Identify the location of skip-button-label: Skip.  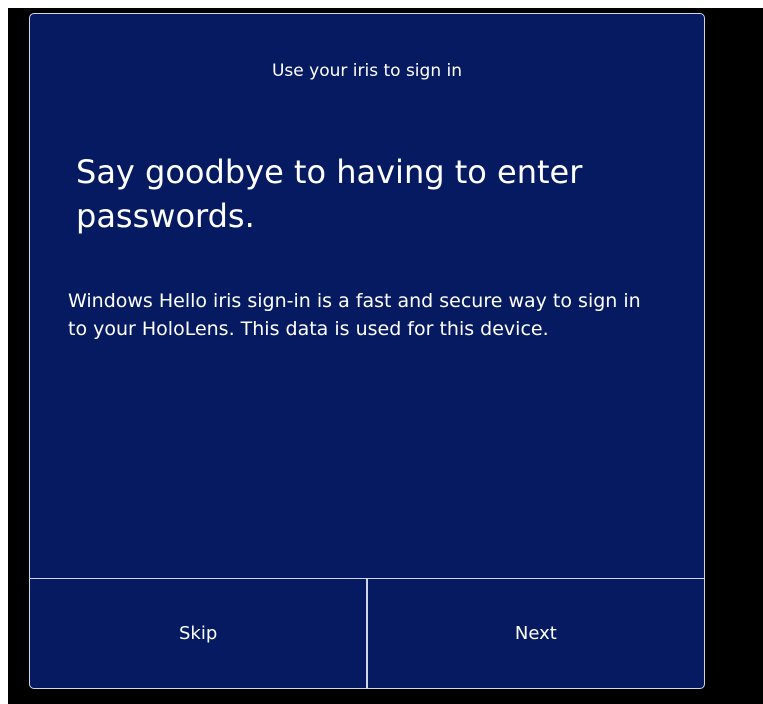
(198, 633).